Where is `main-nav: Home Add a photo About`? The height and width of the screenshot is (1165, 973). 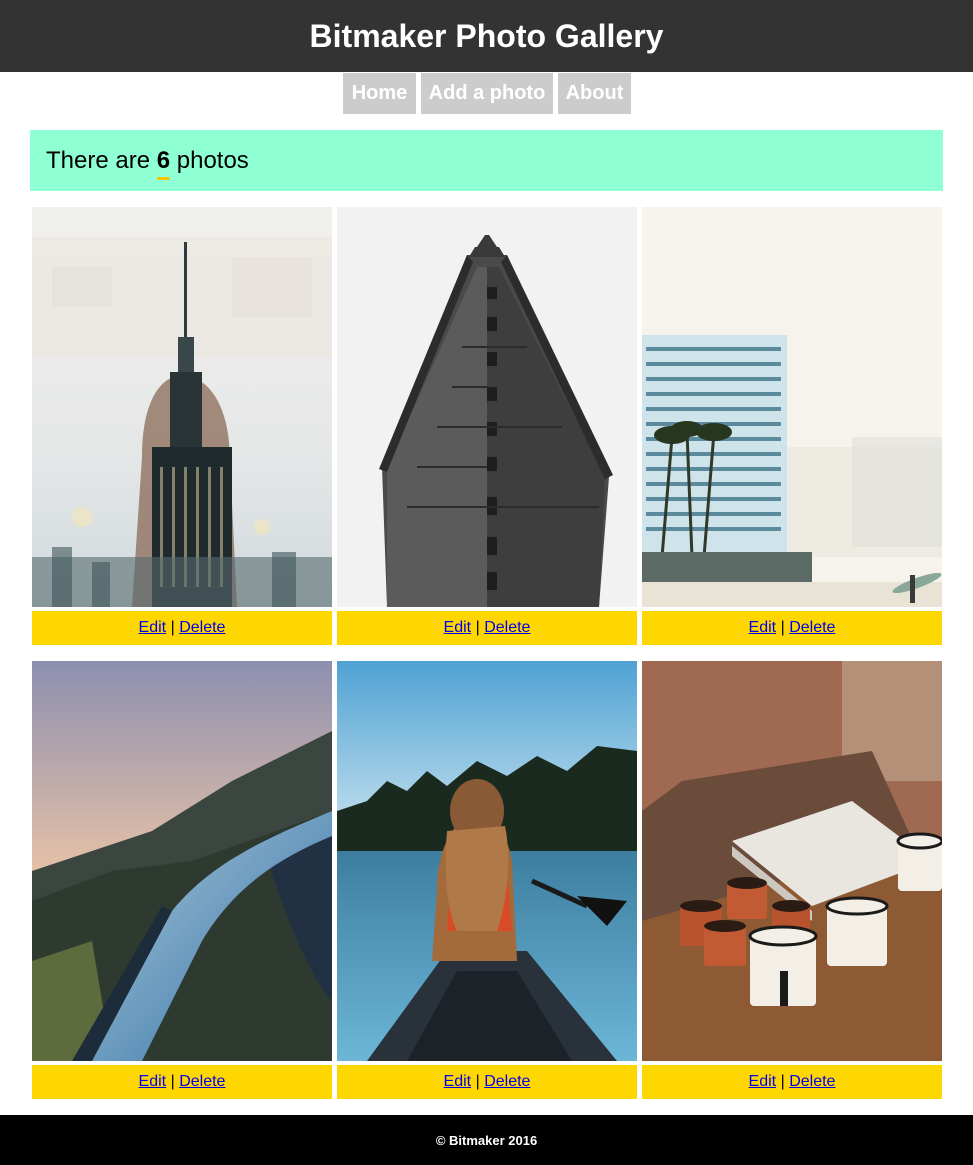
main-nav: Home Add a photo About is located at coordinates (487, 93).